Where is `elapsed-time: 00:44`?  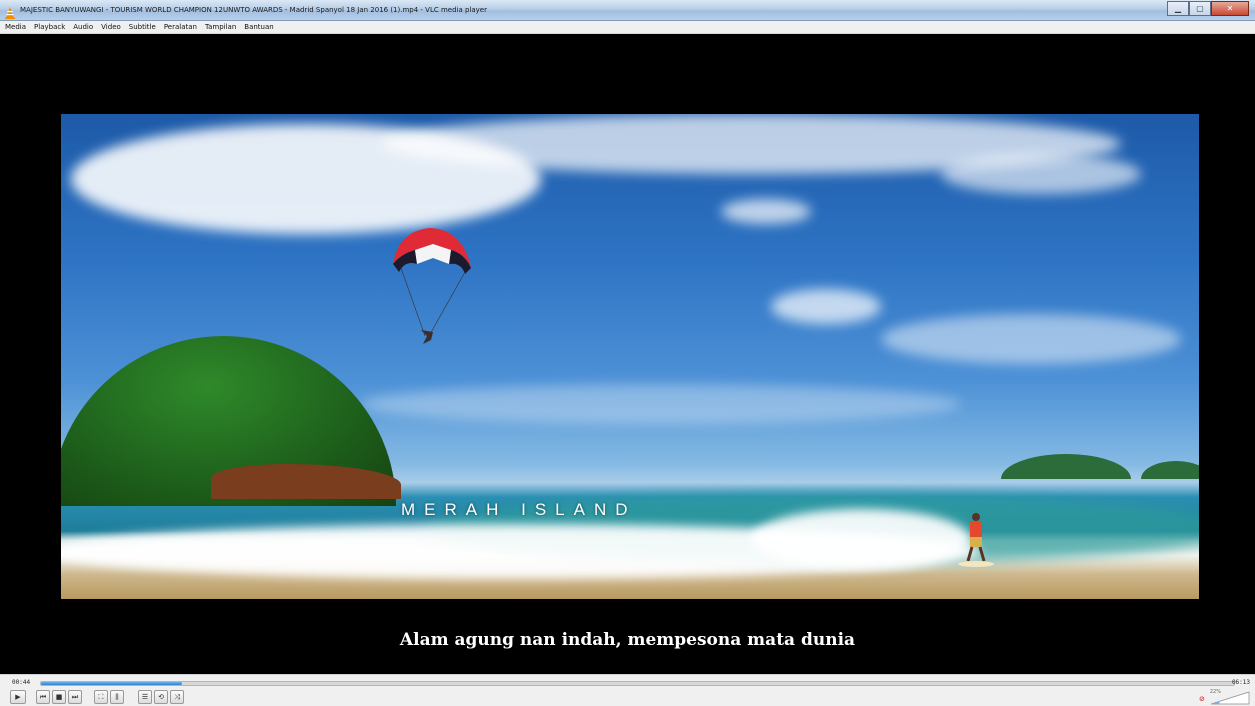
elapsed-time: 00:44 is located at coordinates (21, 682).